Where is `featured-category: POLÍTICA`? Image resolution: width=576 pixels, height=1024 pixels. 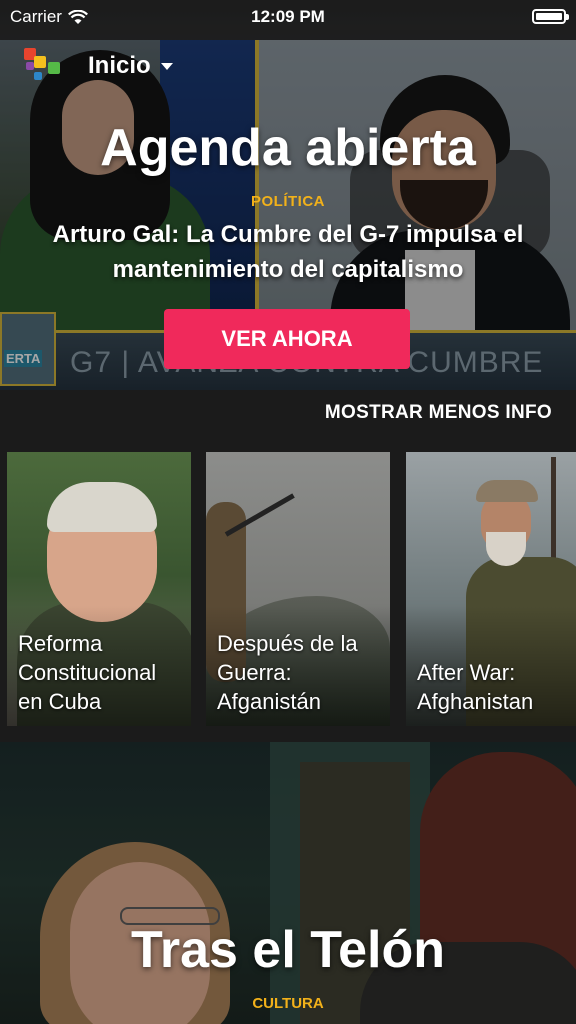
featured-category: POLÍTICA is located at coordinates (288, 201).